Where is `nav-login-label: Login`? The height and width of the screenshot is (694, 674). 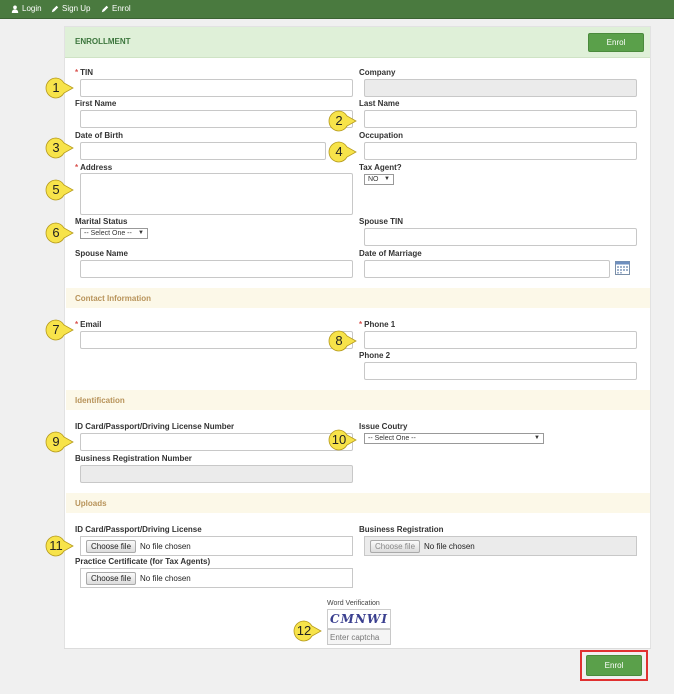
nav-login-label: Login is located at coordinates (32, 8).